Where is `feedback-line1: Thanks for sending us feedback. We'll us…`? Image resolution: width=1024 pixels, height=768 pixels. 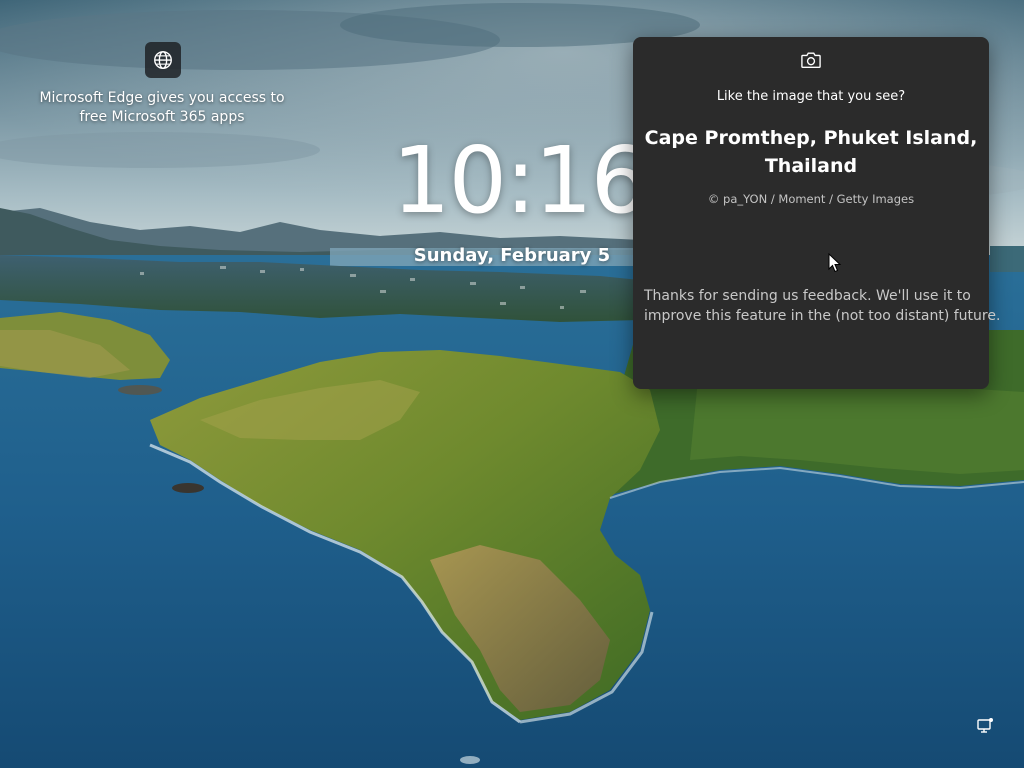
feedback-line1: Thanks for sending us feedback. We'll us… is located at coordinates (807, 296).